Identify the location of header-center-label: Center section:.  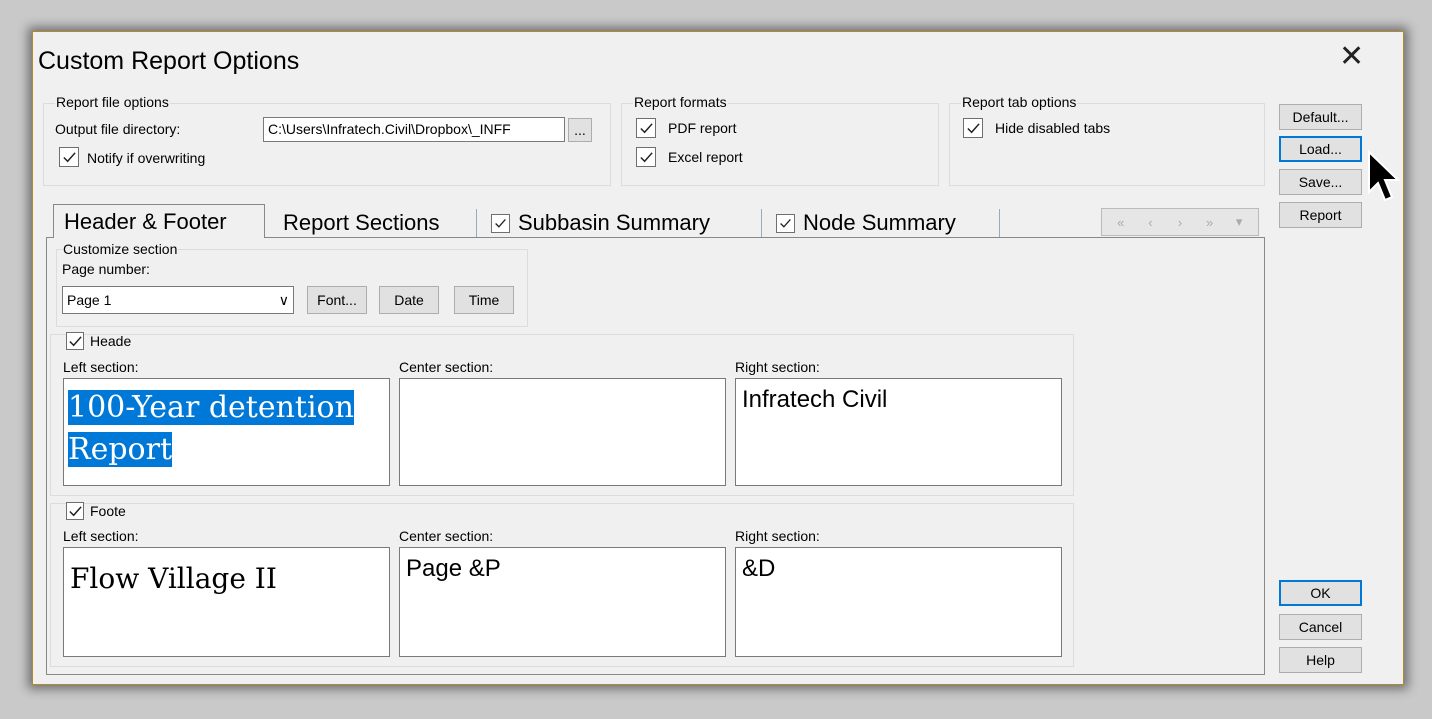
(446, 367).